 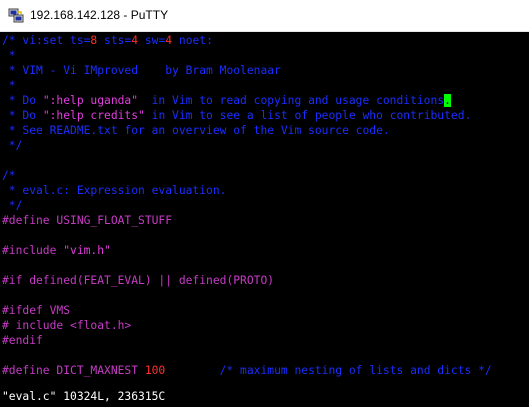 I want to click on code-line: #include "vim.h", so click(x=56, y=250).